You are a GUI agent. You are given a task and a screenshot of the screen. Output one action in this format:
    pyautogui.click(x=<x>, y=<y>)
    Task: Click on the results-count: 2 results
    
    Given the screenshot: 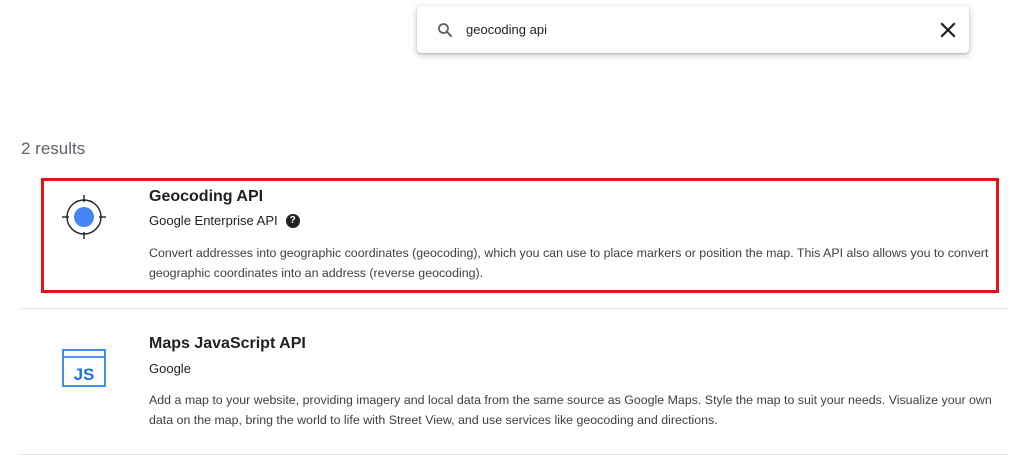 What is the action you would take?
    pyautogui.click(x=53, y=148)
    